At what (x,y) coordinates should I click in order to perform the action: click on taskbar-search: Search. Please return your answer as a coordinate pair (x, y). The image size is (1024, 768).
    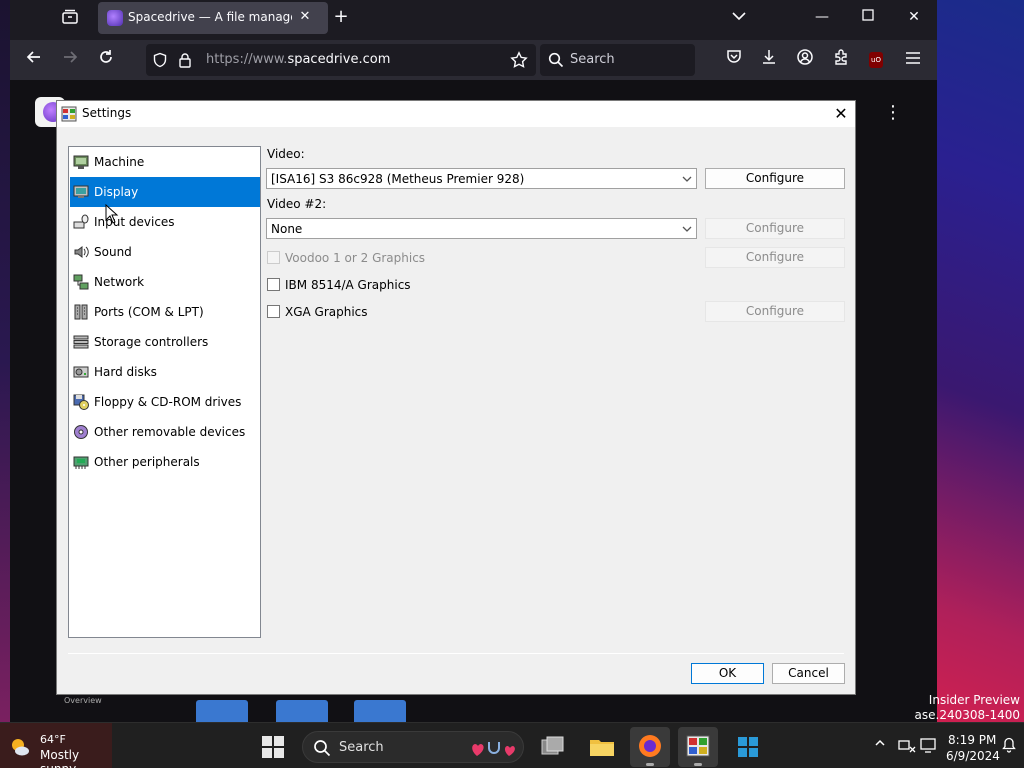
    Looking at the image, I should click on (413, 747).